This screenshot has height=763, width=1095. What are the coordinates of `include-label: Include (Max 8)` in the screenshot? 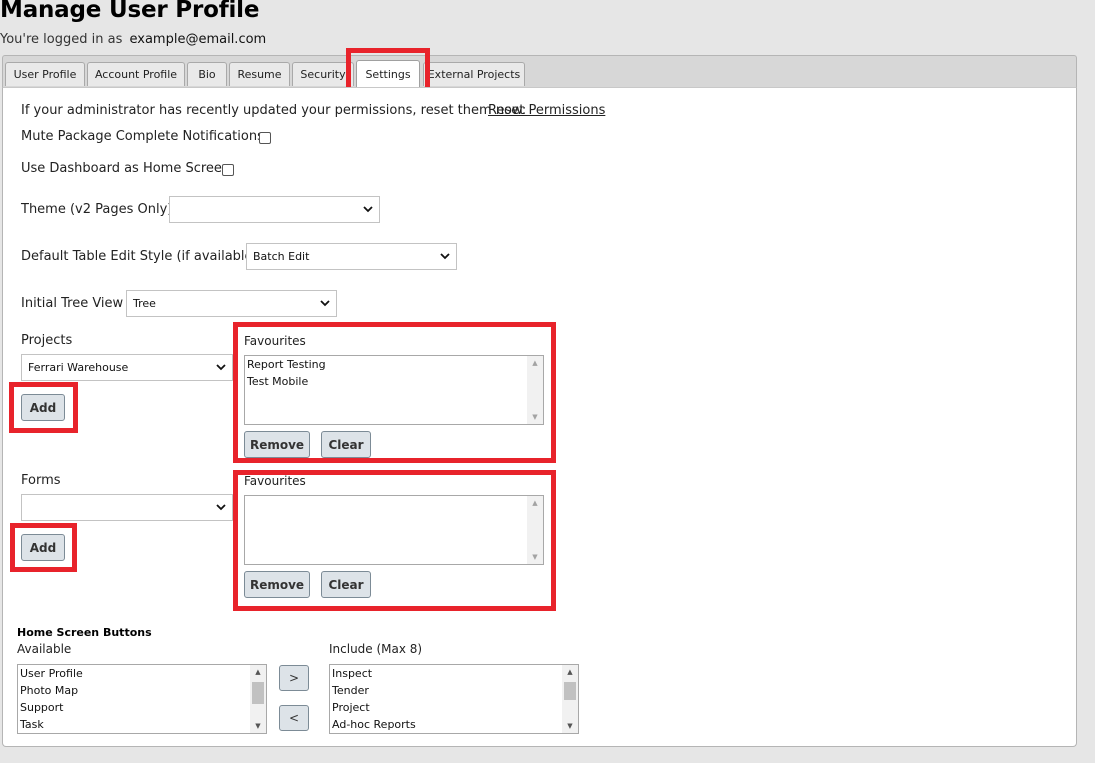 It's located at (376, 649).